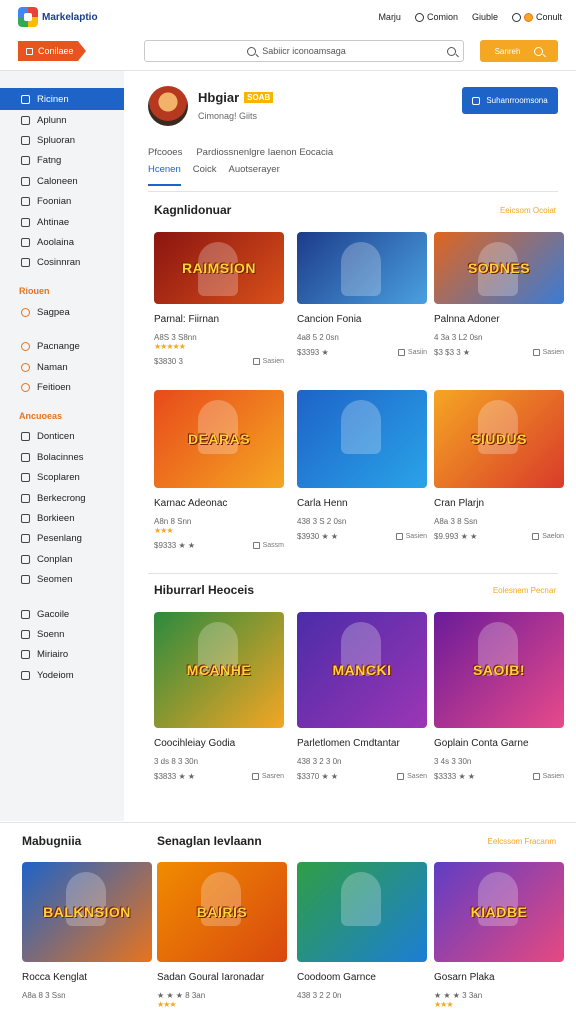 Image resolution: width=576 pixels, height=1024 pixels. I want to click on product-name: Cancion Fonia, so click(362, 319).